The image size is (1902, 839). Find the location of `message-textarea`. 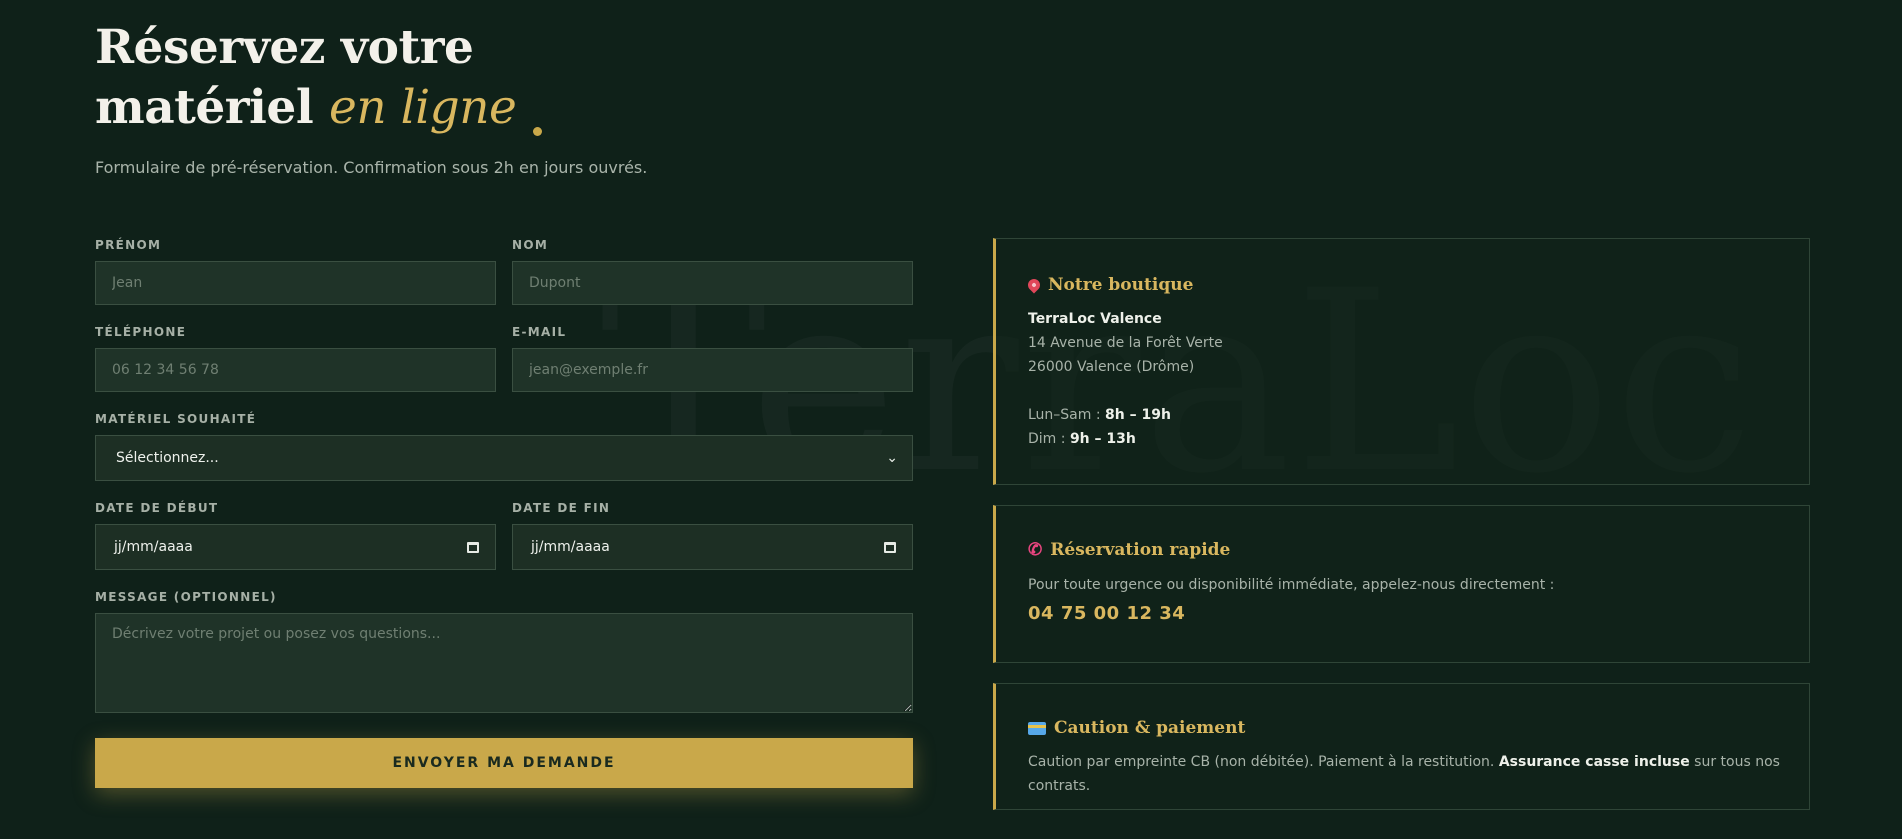

message-textarea is located at coordinates (504, 663).